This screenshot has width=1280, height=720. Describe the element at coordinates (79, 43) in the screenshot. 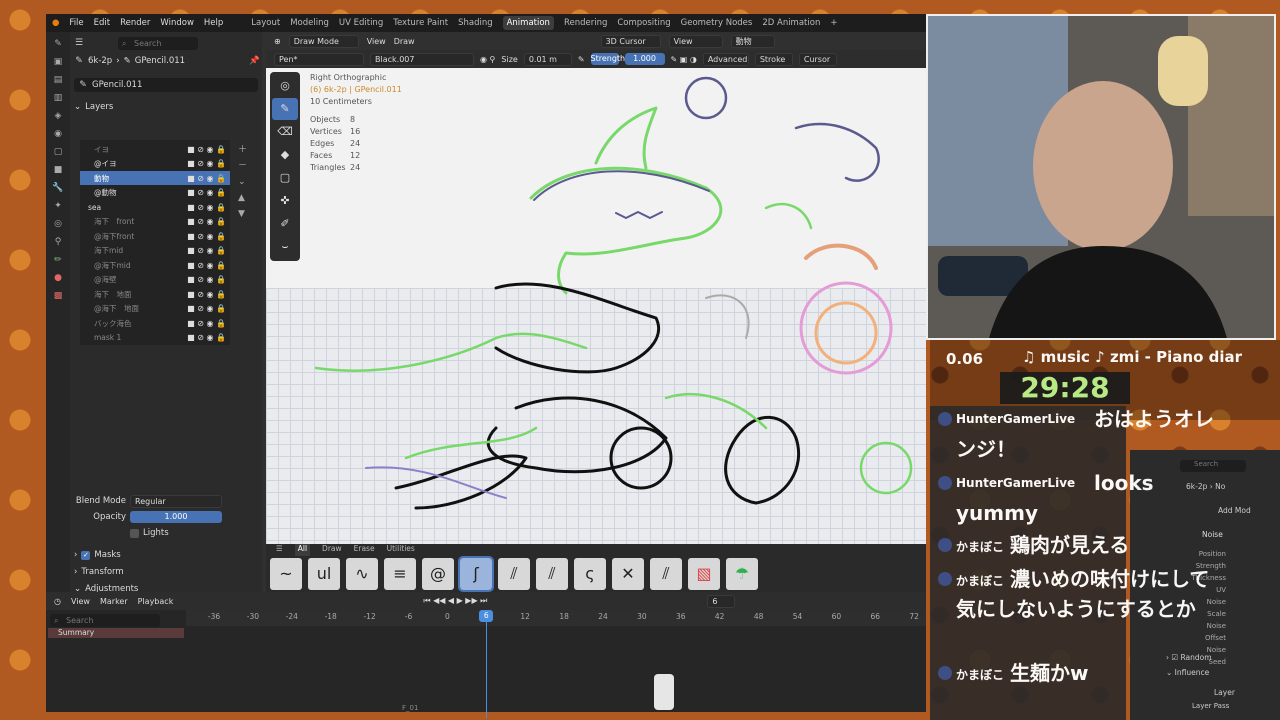

I see `editor-type-icon: ☰` at that location.